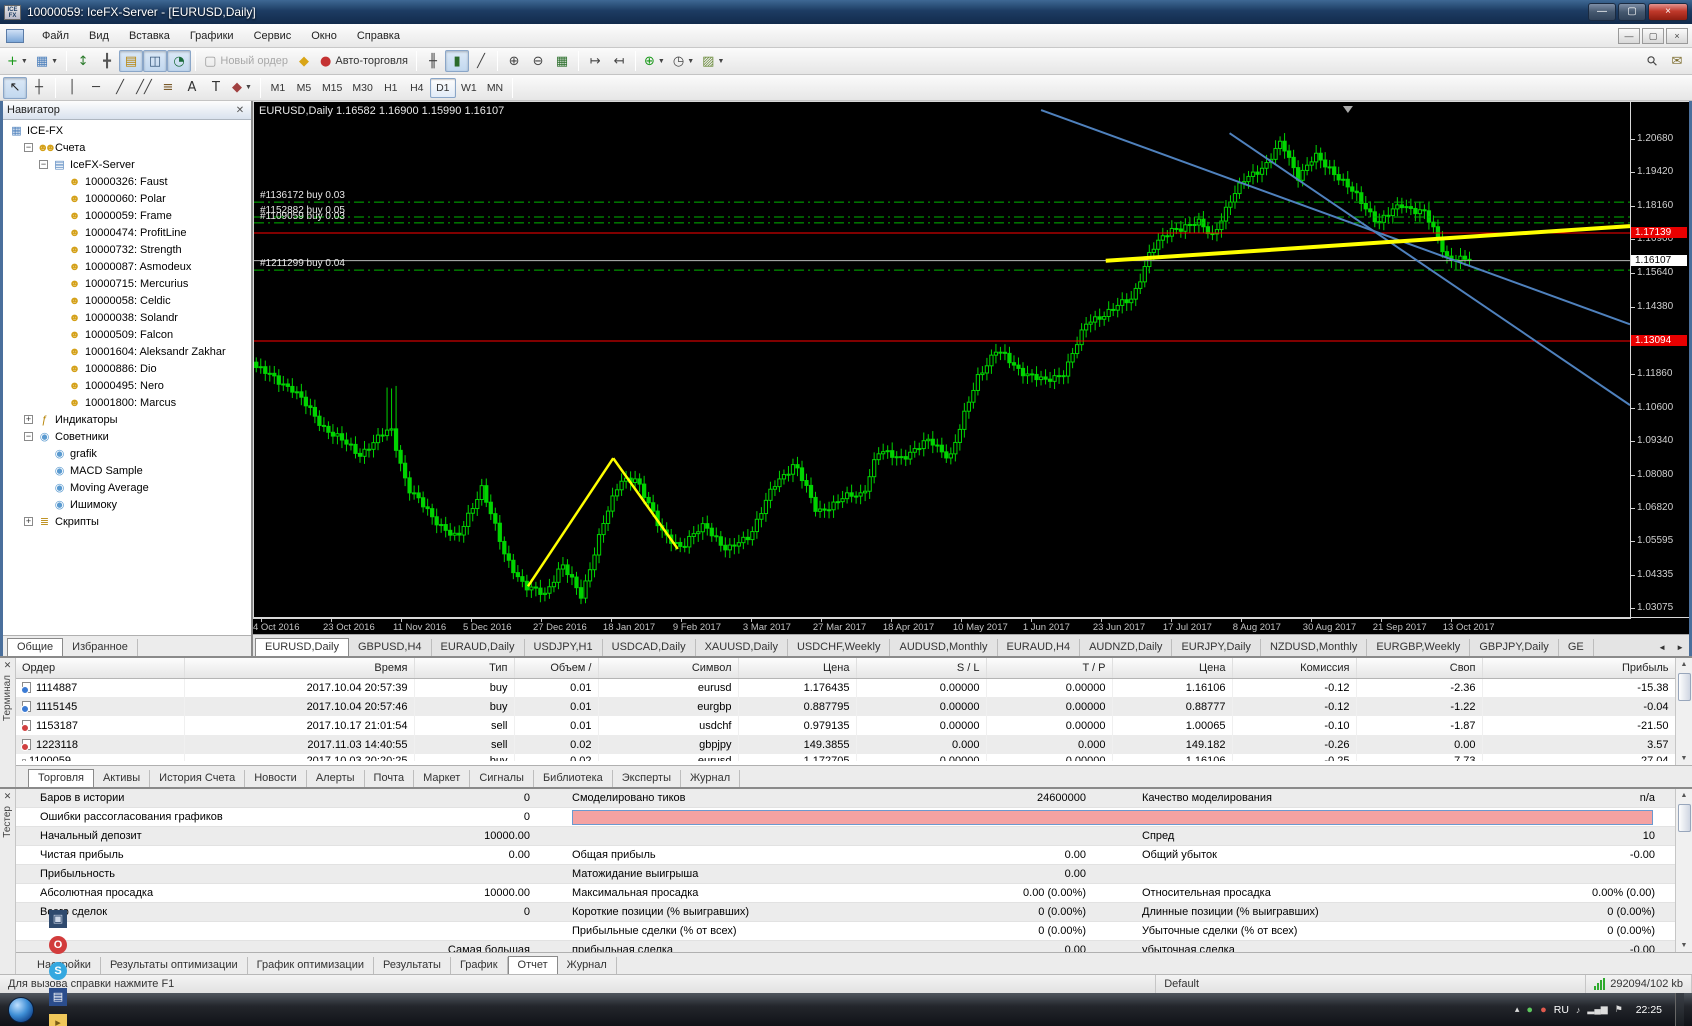 This screenshot has width=1692, height=1026. Describe the element at coordinates (1576, 647) in the screenshot. I see `chart-tab-14: GE` at that location.